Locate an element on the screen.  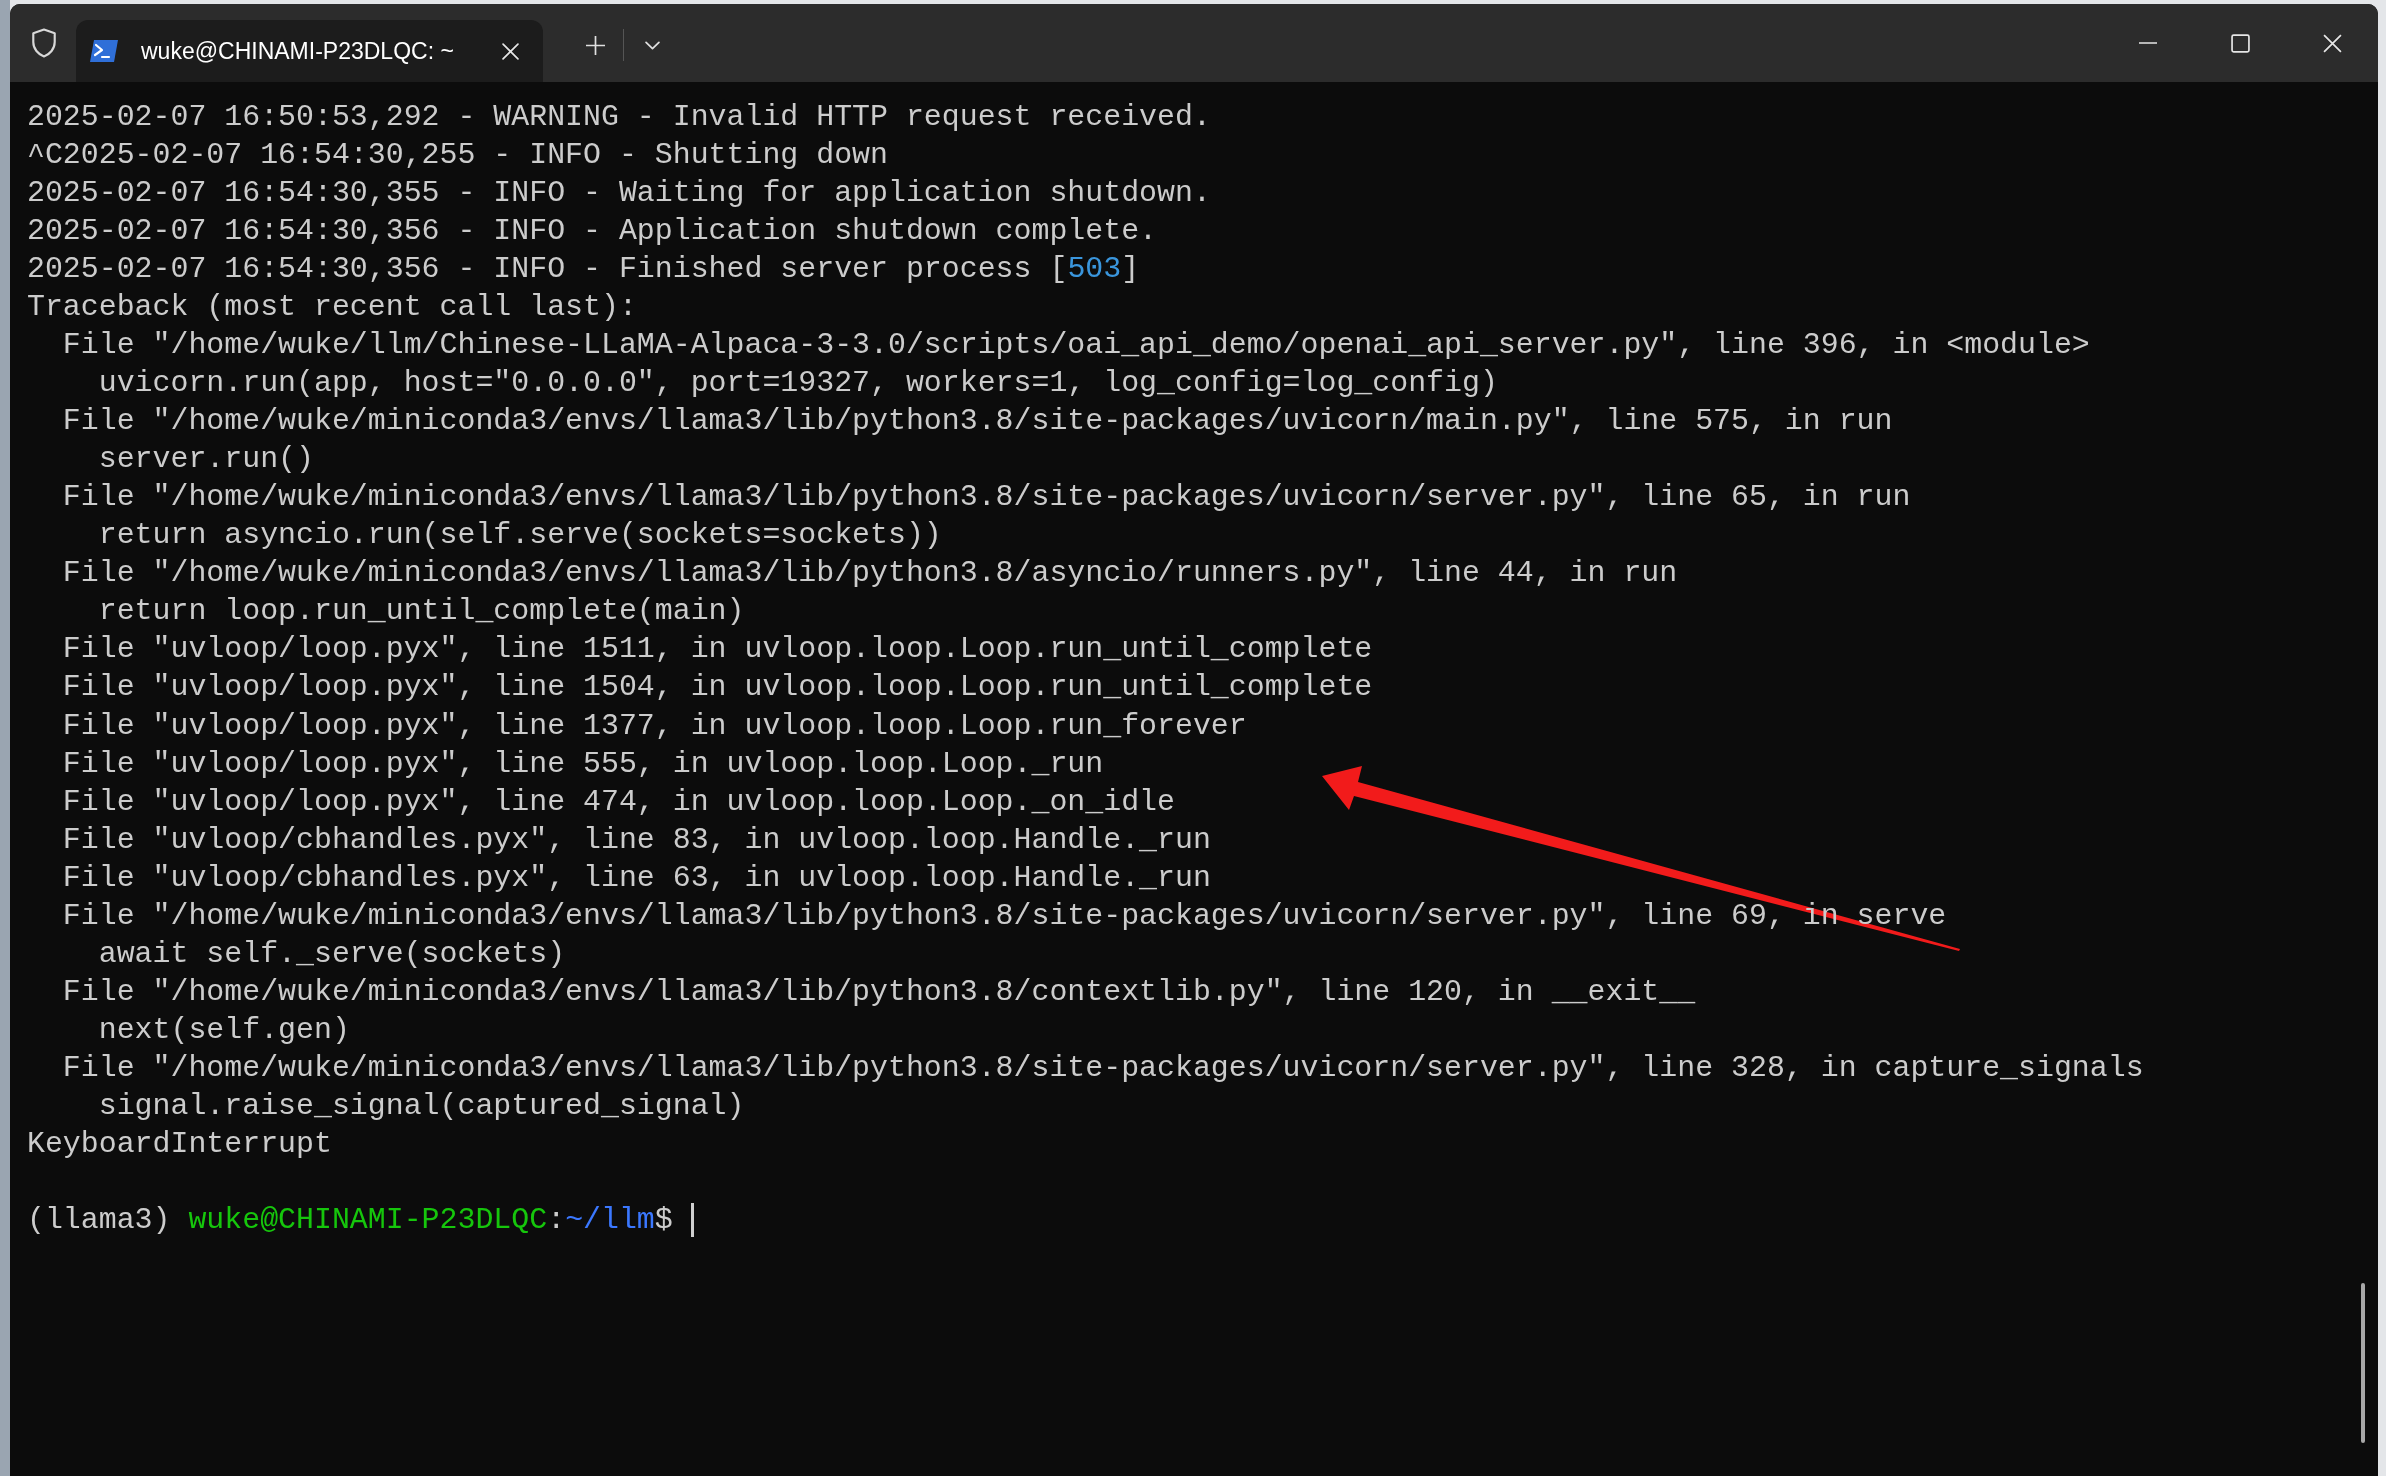
terminal-line: uvicorn.run(app, host="0.0.0.0", port=19327, workers=1, log_config=log_config) is located at coordinates (798, 384).